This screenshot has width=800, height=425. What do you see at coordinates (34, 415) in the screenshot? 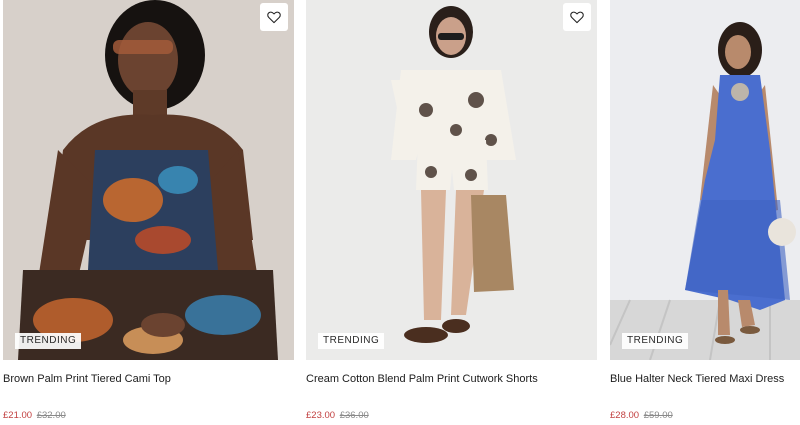
I see `product-price: £21.00 £32.00` at bounding box center [34, 415].